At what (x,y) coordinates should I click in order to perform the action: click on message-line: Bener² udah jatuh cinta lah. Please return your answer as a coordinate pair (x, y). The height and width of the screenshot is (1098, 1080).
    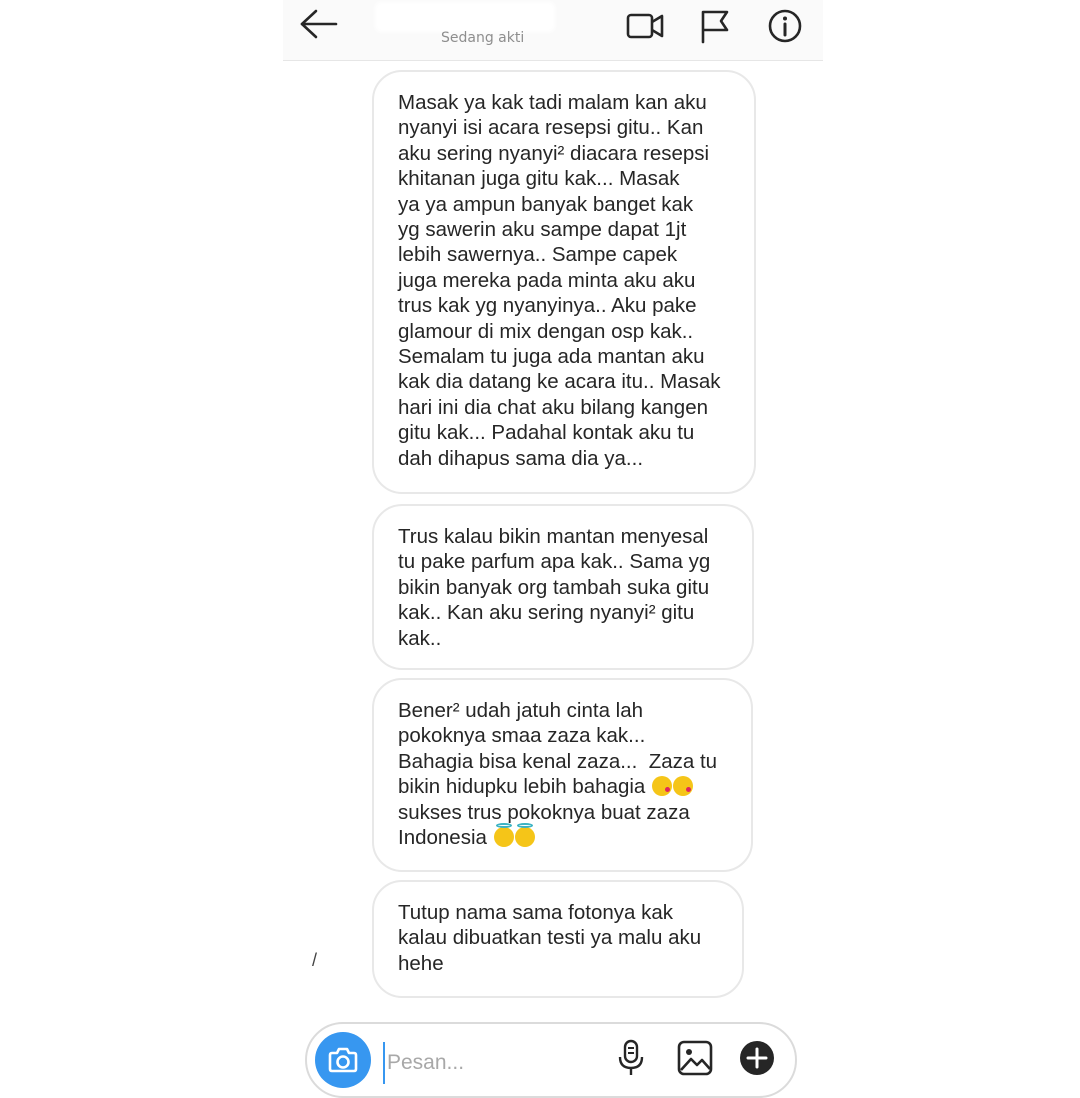
    Looking at the image, I should click on (521, 710).